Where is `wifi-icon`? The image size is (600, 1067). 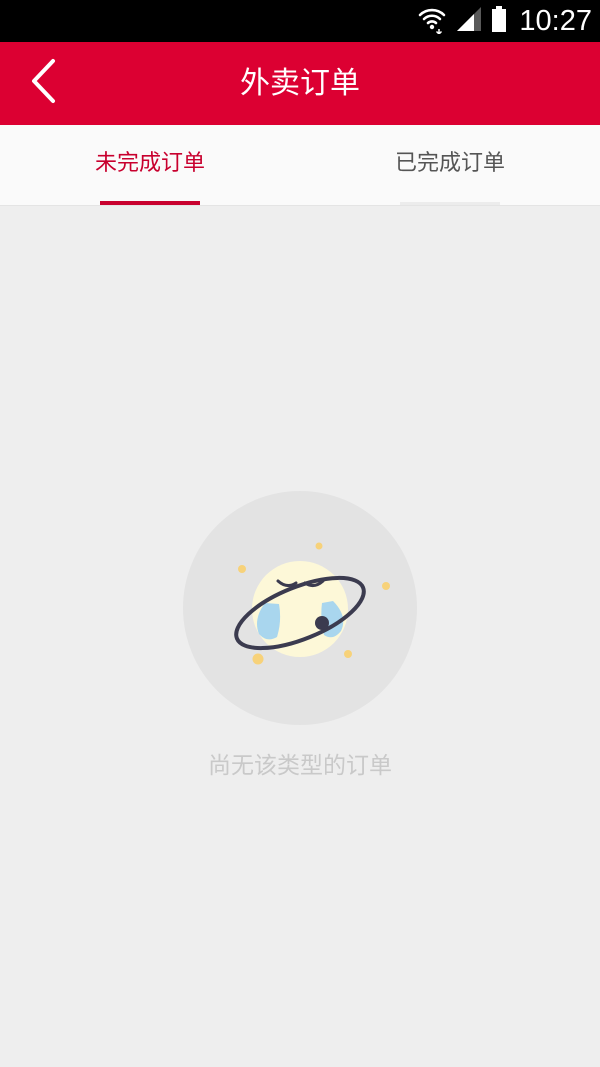 wifi-icon is located at coordinates (432, 21).